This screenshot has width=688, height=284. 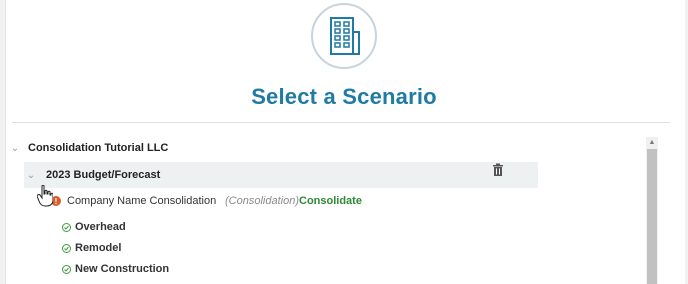 What do you see at coordinates (330, 201) in the screenshot?
I see `consolidate-link: Consolidate` at bounding box center [330, 201].